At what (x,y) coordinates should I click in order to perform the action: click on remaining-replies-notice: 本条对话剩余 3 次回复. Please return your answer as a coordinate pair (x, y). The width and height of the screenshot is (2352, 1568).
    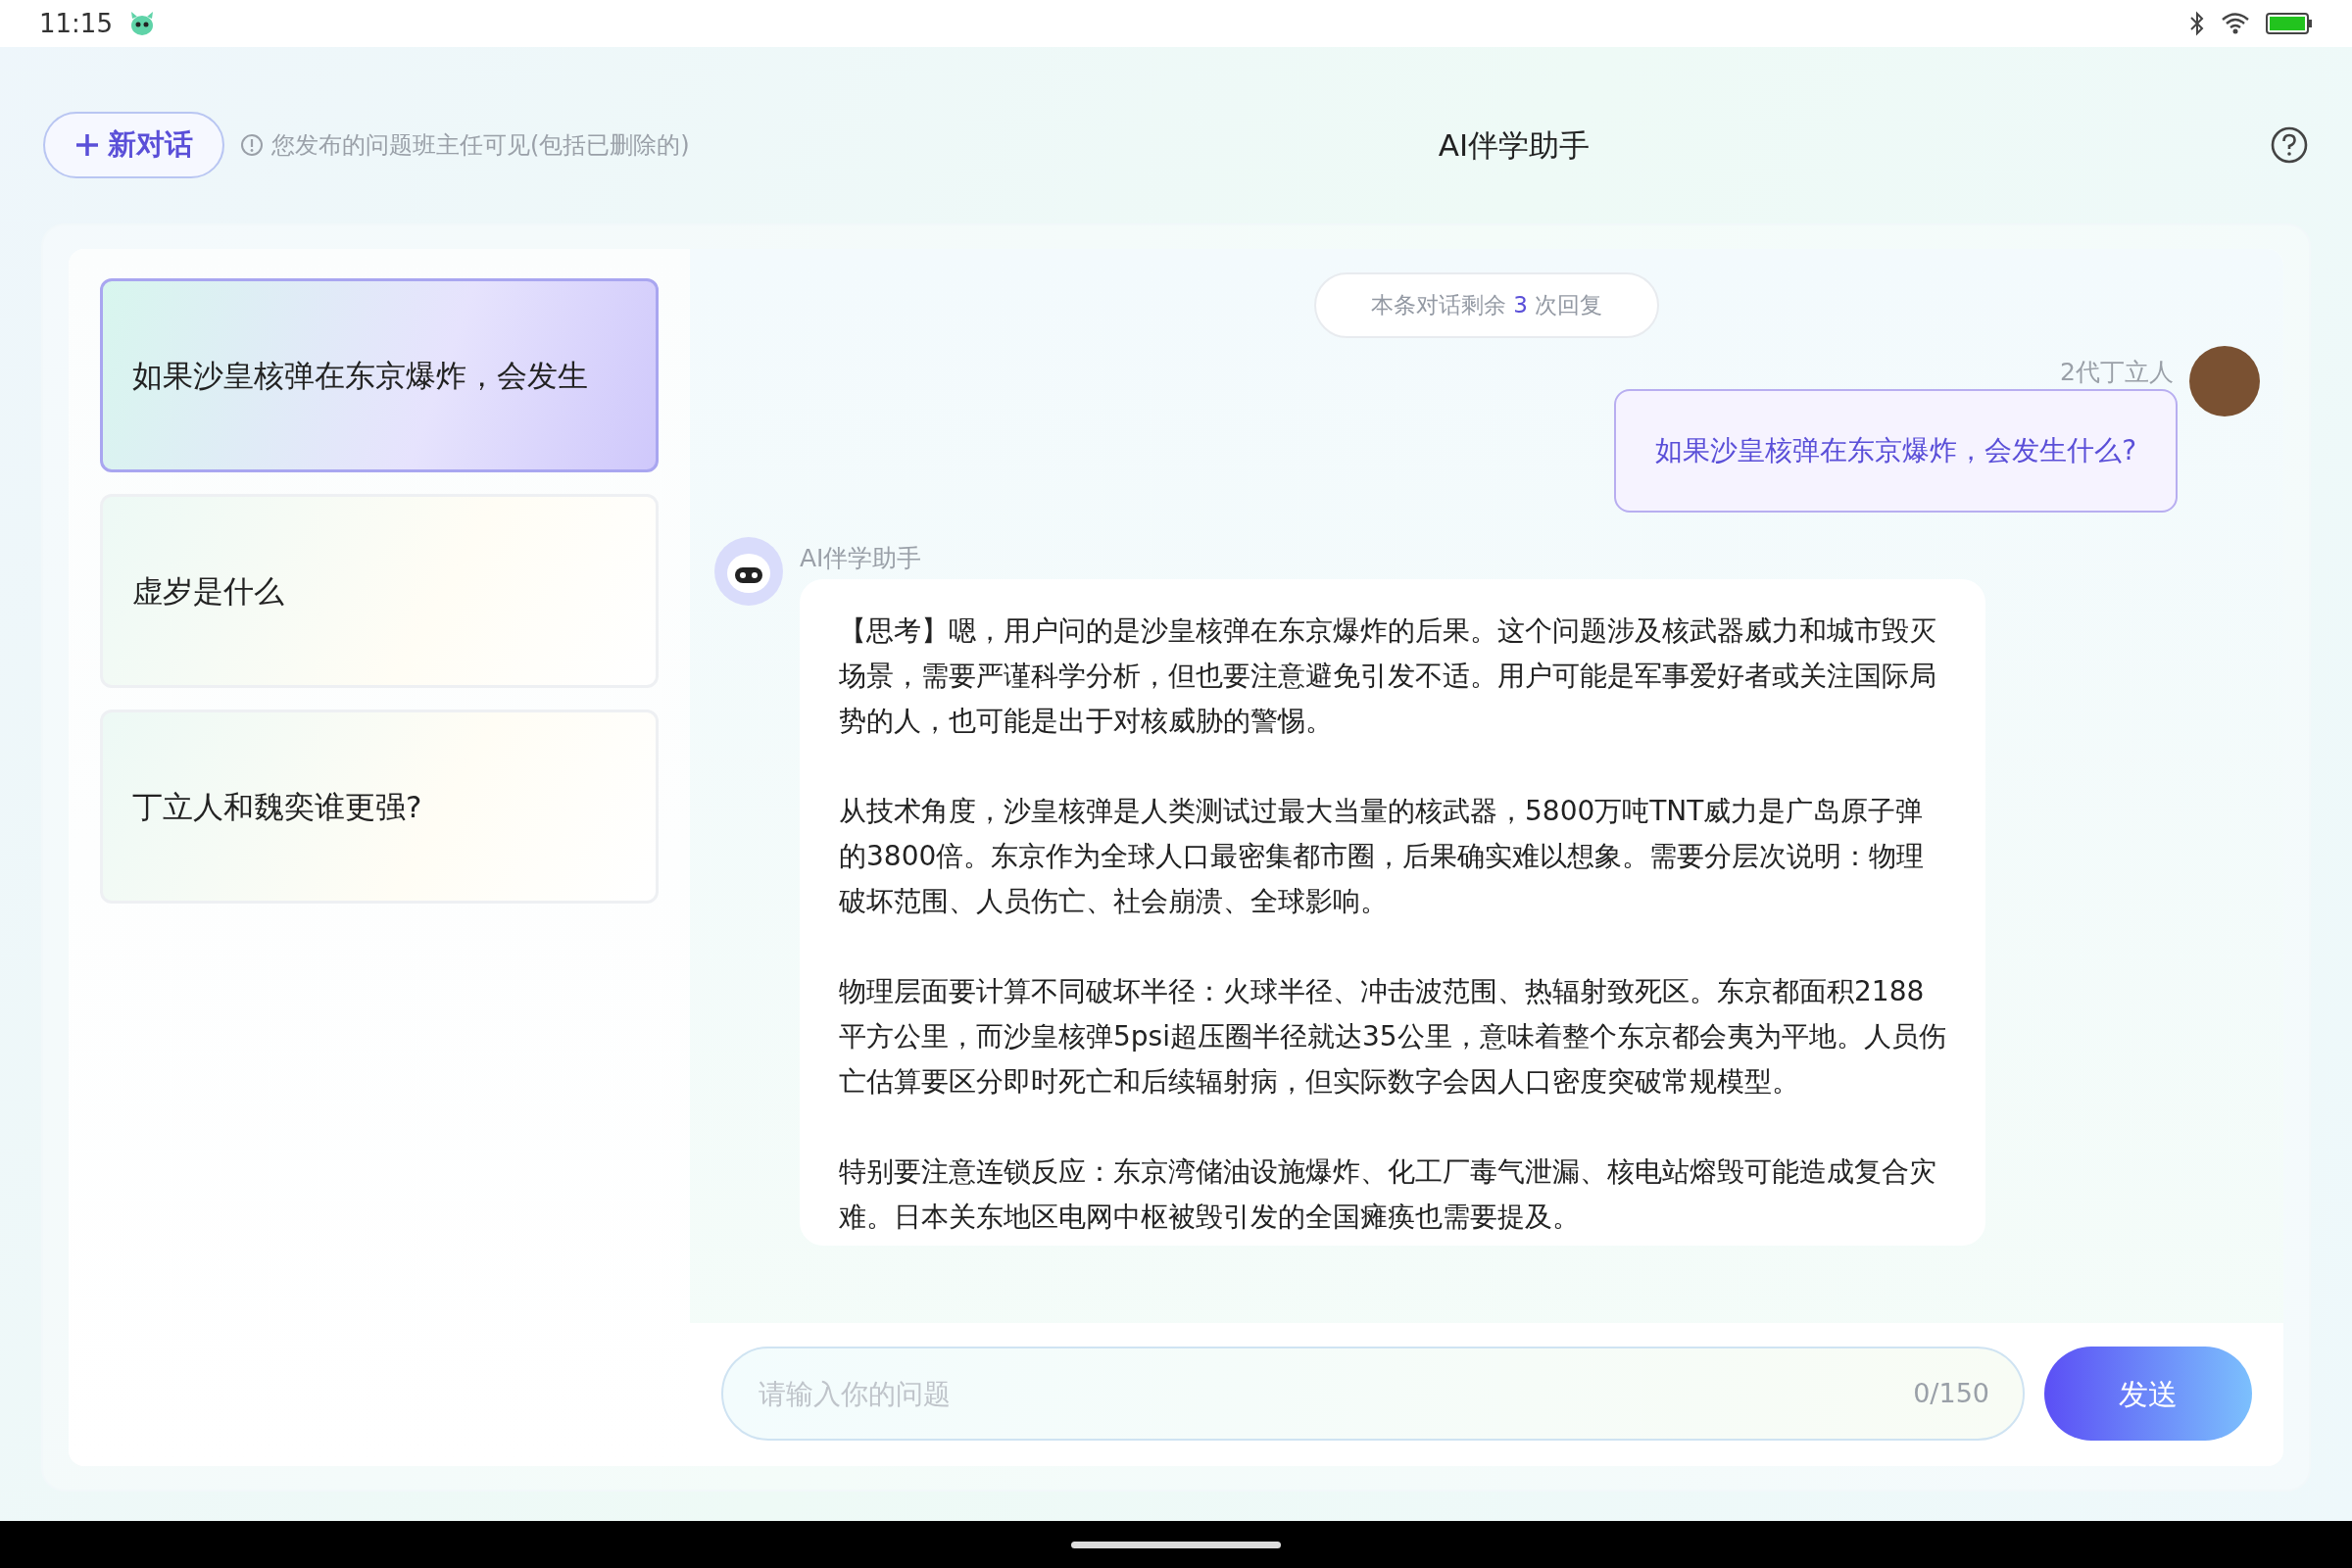
    Looking at the image, I should click on (1486, 305).